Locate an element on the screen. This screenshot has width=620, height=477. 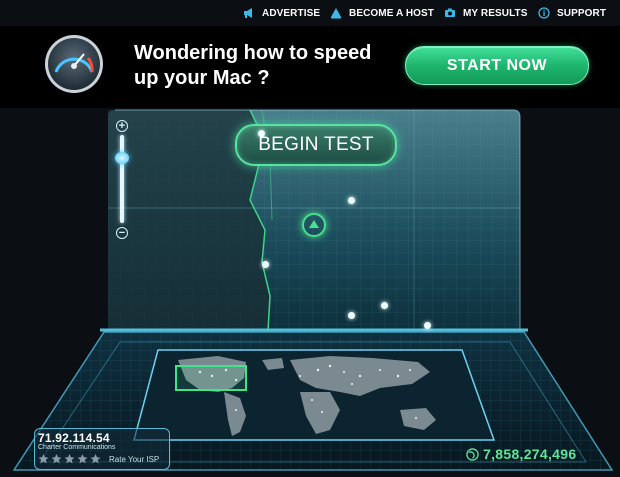
zoom-slider-handle is located at coordinates (122, 158).